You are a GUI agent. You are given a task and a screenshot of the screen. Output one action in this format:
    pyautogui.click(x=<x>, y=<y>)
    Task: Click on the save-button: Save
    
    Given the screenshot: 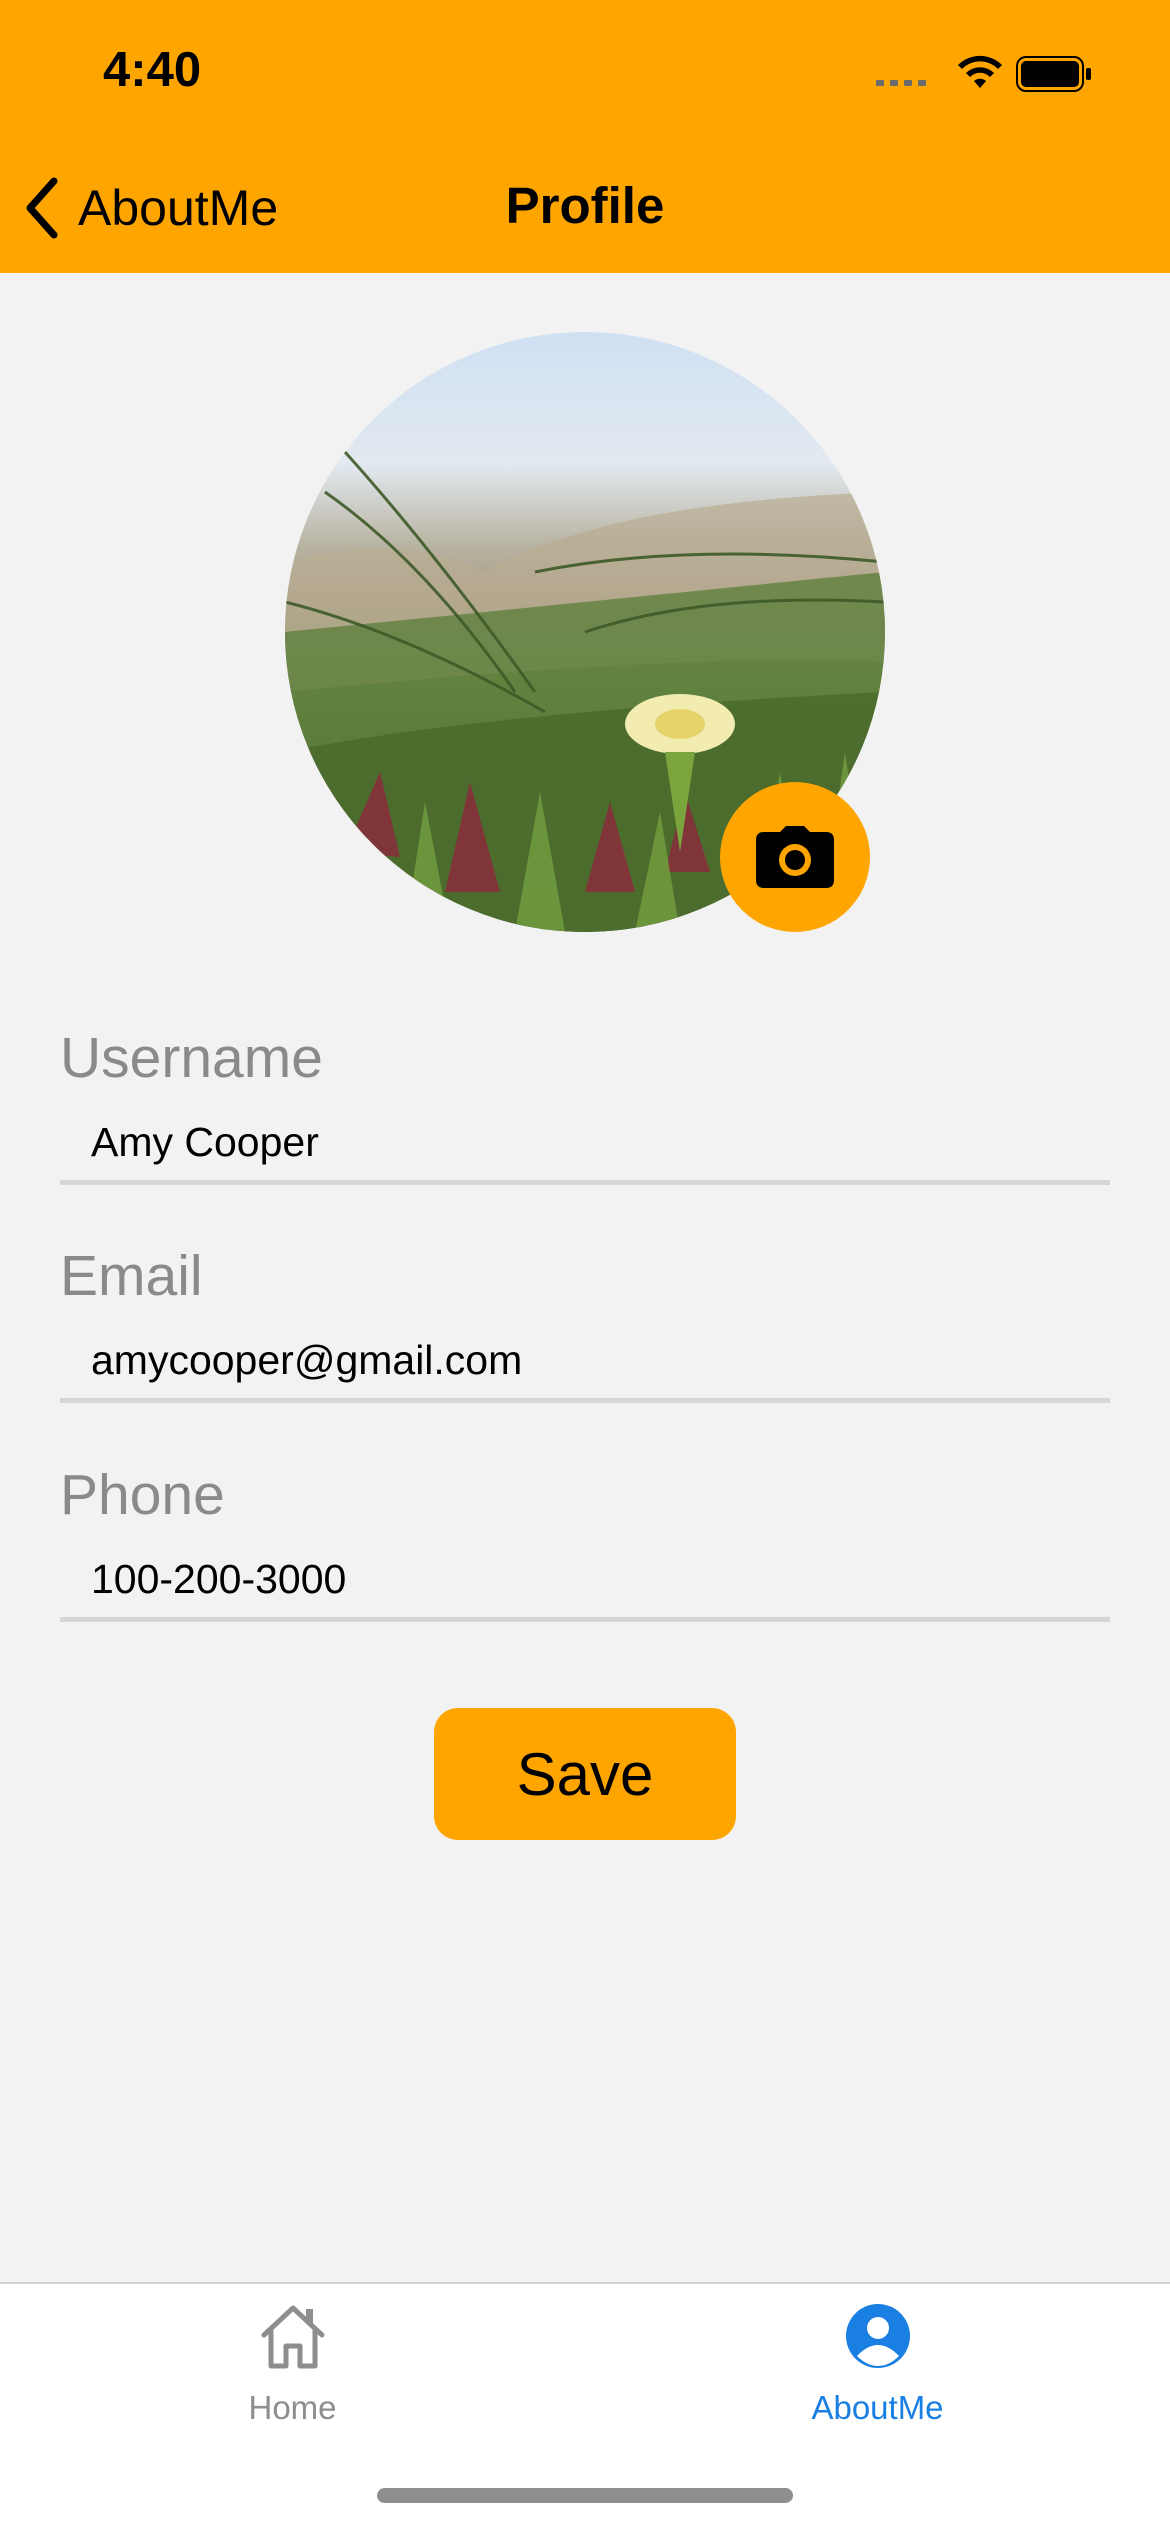 What is the action you would take?
    pyautogui.click(x=585, y=1774)
    